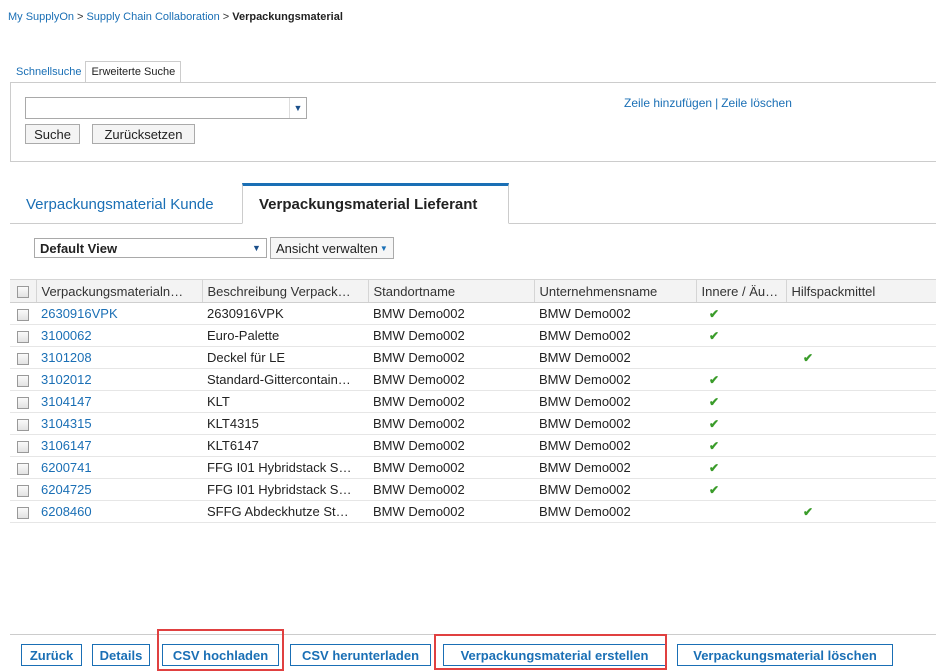  What do you see at coordinates (23, 291) in the screenshot?
I see `select-all-checkbox` at bounding box center [23, 291].